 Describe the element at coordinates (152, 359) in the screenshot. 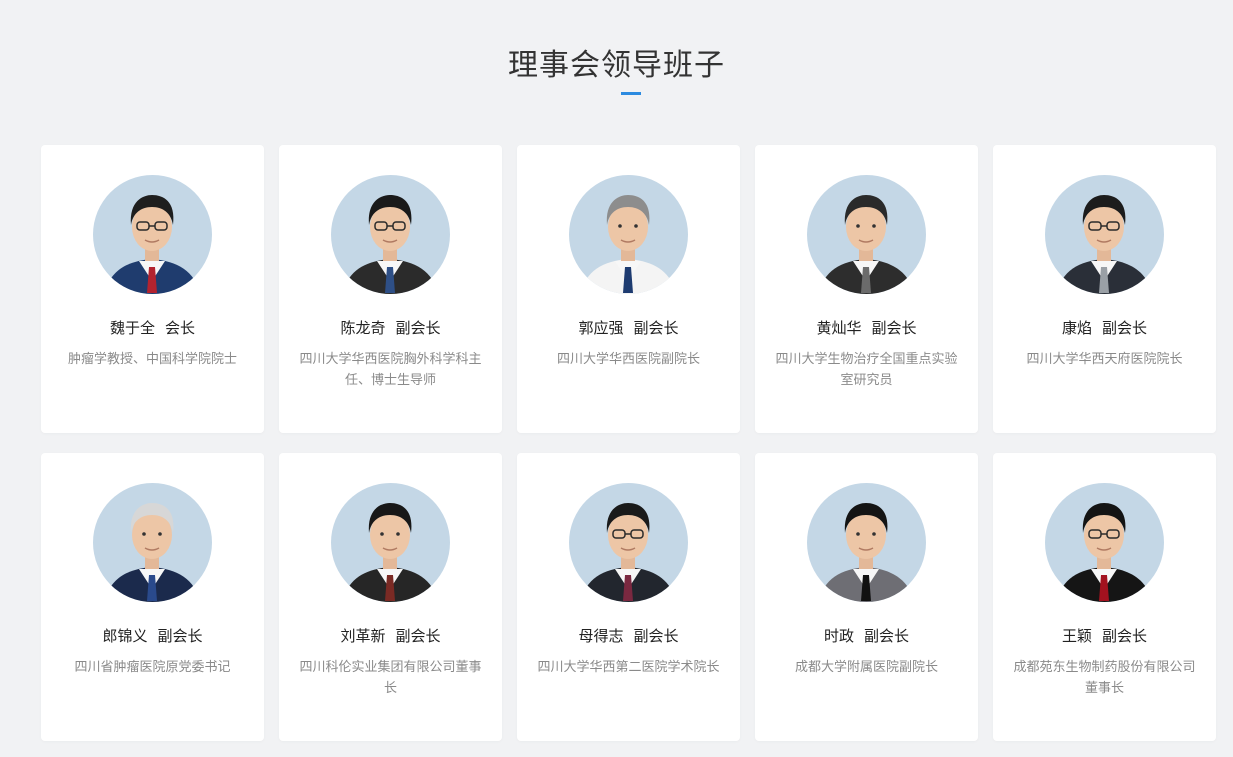

I see `member-description: 肿瘤学教授、中国科学院院士` at that location.